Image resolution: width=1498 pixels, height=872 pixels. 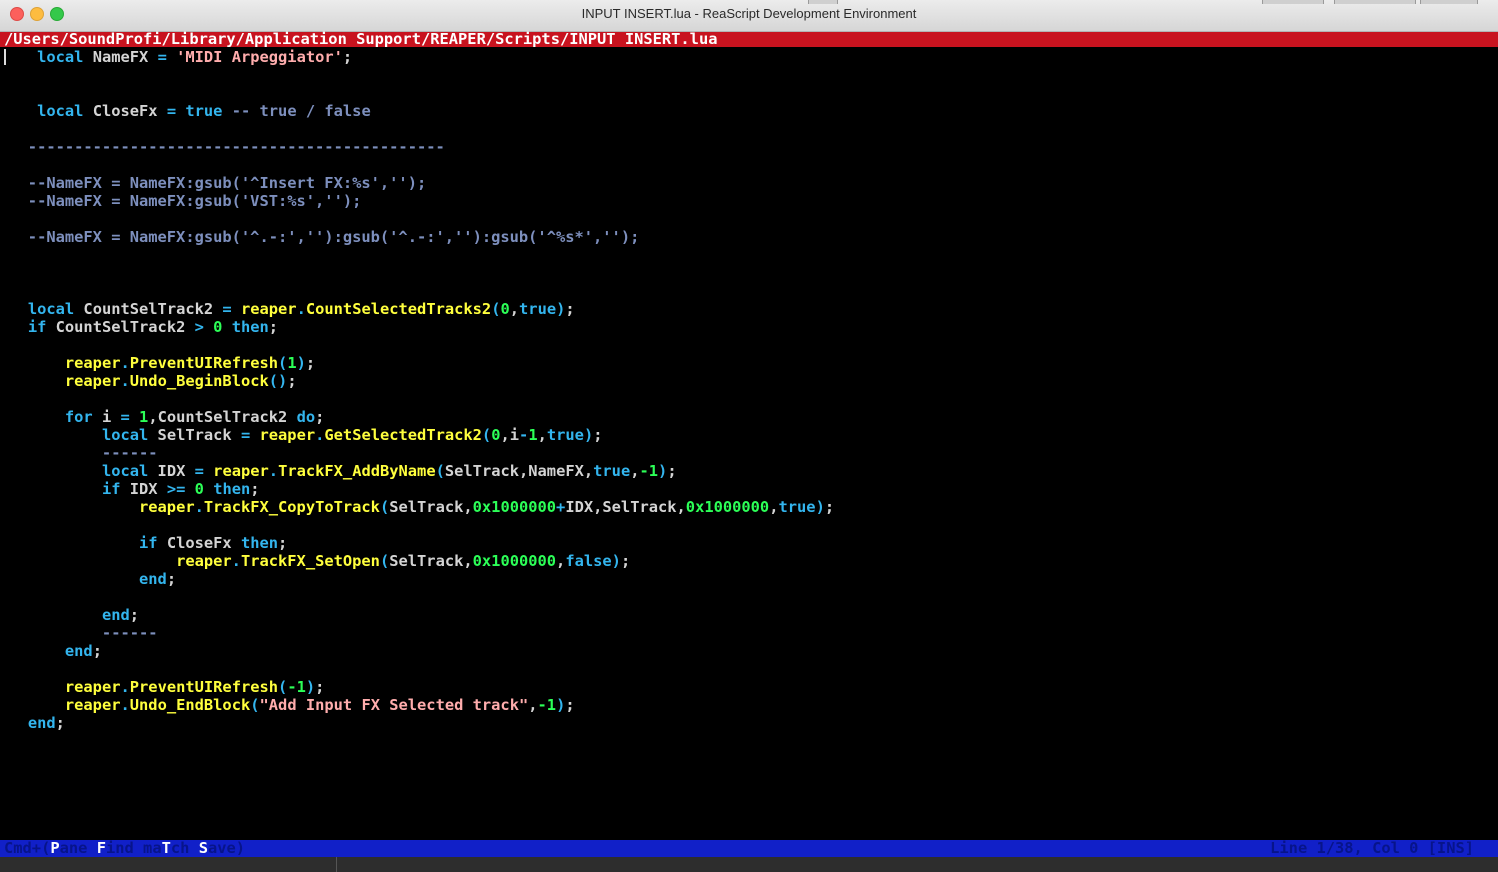 What do you see at coordinates (199, 381) in the screenshot?
I see `code-token: Undo_BeginBlock` at bounding box center [199, 381].